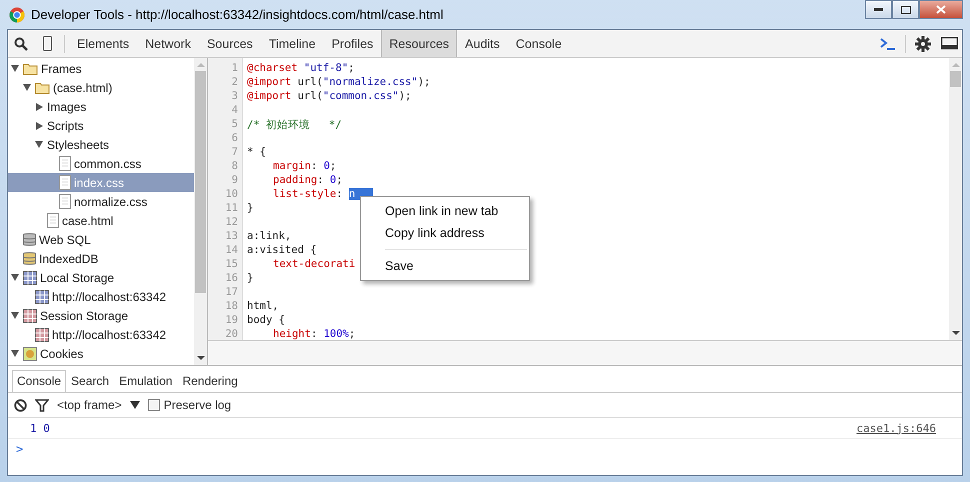 This screenshot has width=970, height=482. What do you see at coordinates (482, 43) in the screenshot?
I see `panel-tab: Audits` at bounding box center [482, 43].